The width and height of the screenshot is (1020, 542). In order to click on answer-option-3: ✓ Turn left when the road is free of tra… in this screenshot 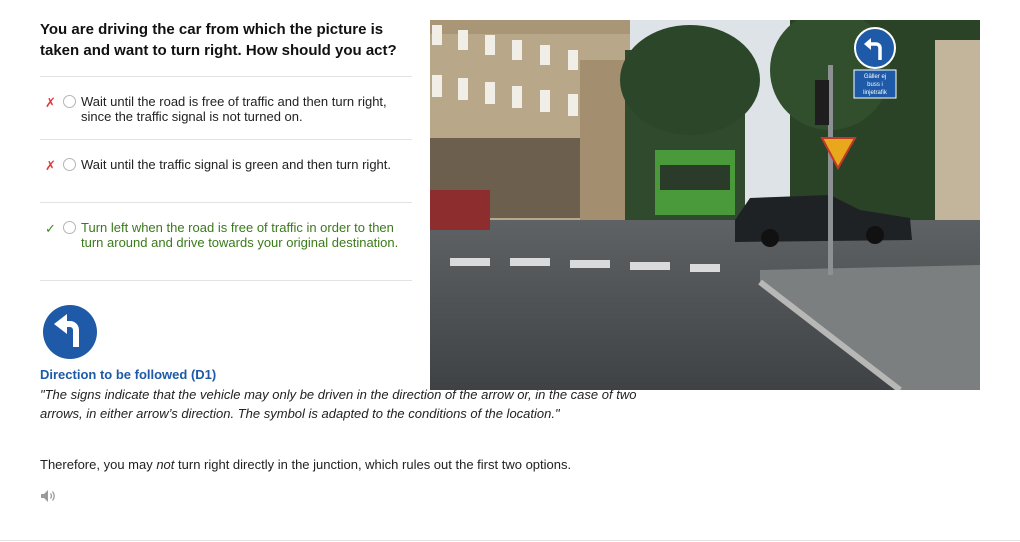, I will do `click(226, 241)`.